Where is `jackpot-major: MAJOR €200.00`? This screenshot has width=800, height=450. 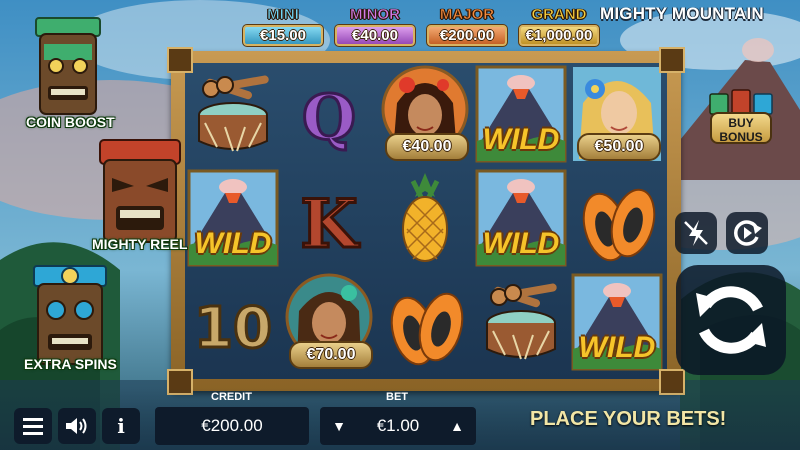
jackpot-major: MAJOR €200.00 is located at coordinates (467, 26).